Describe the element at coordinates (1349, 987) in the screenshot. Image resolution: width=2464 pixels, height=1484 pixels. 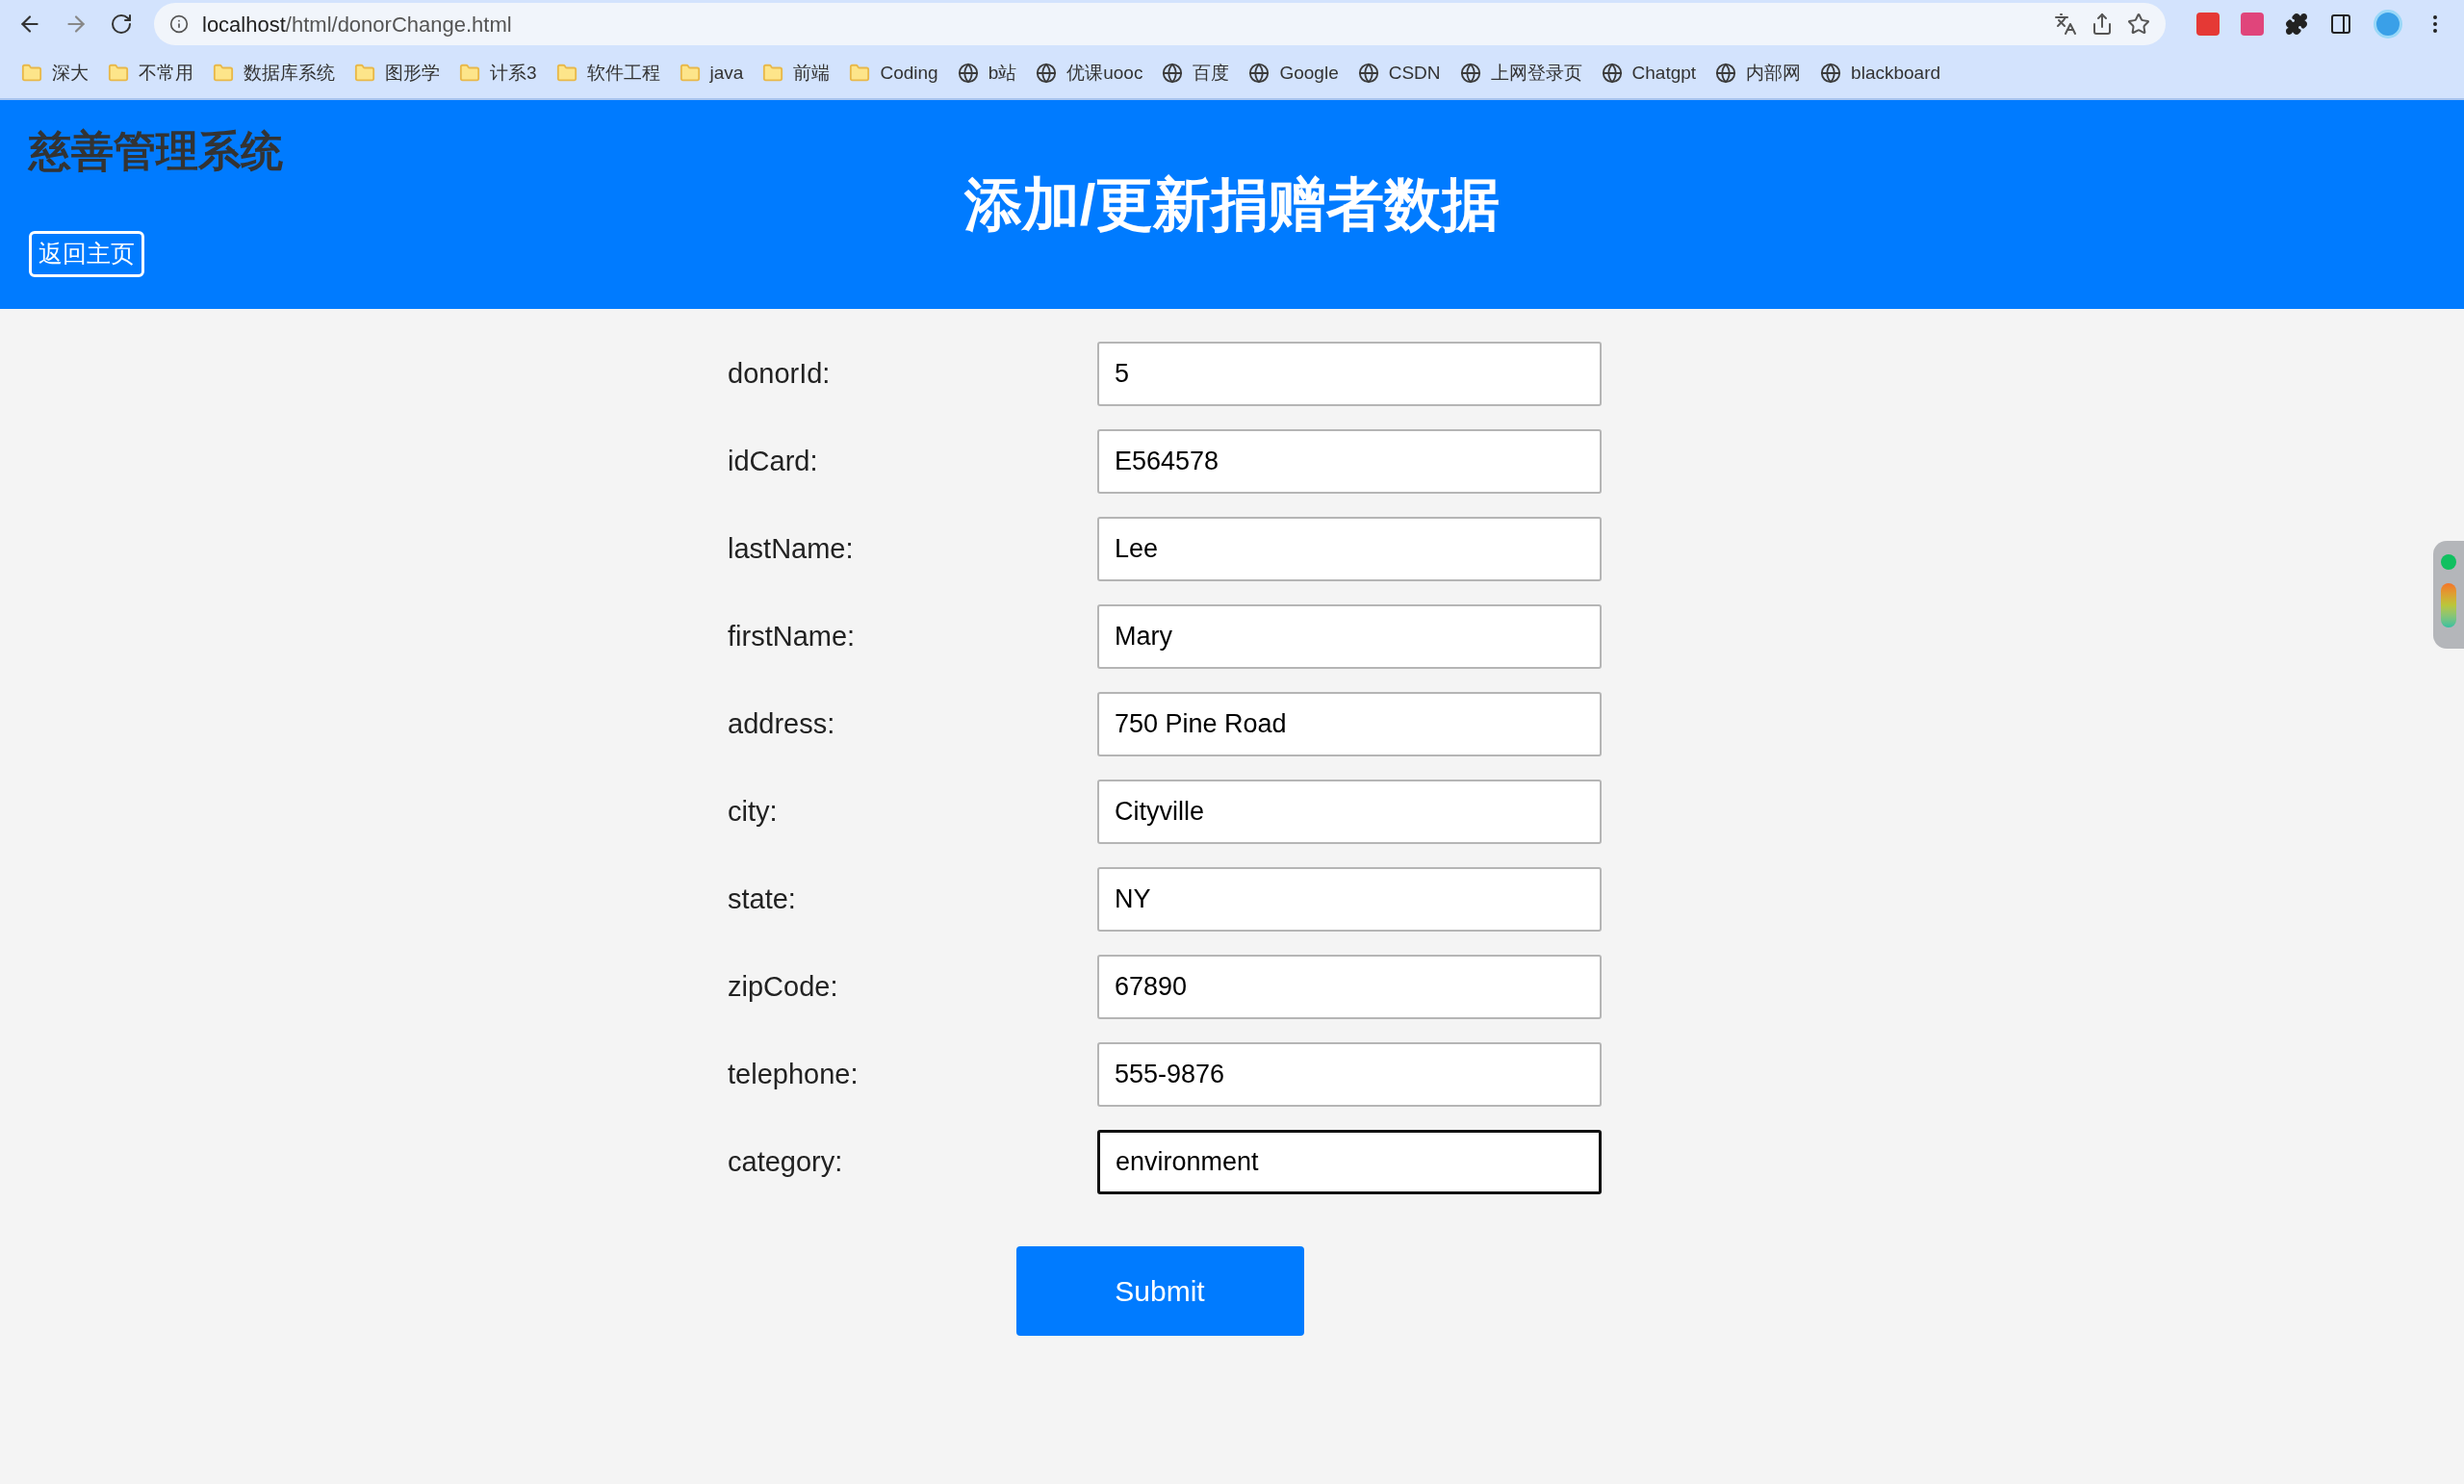
I see `text-input: 67890` at that location.